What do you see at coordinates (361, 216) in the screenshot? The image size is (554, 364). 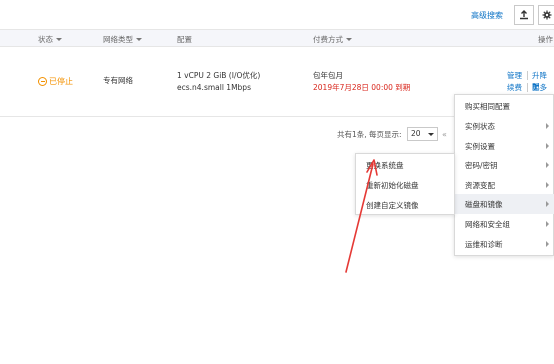 I see `annotation-arrow` at bounding box center [361, 216].